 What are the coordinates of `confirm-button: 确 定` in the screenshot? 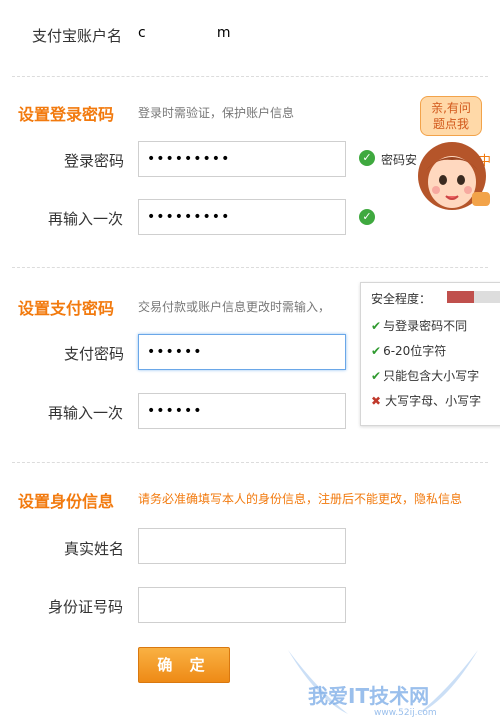 It's located at (184, 665).